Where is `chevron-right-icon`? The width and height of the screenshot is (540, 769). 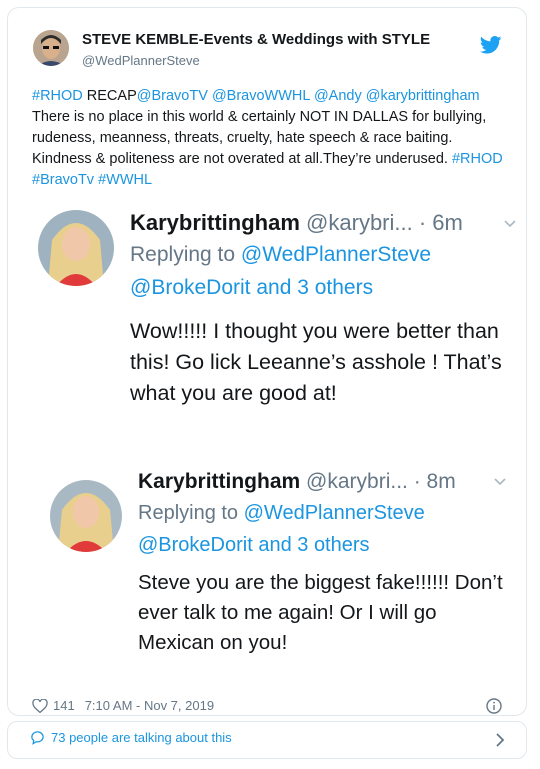
chevron-right-icon is located at coordinates (500, 740).